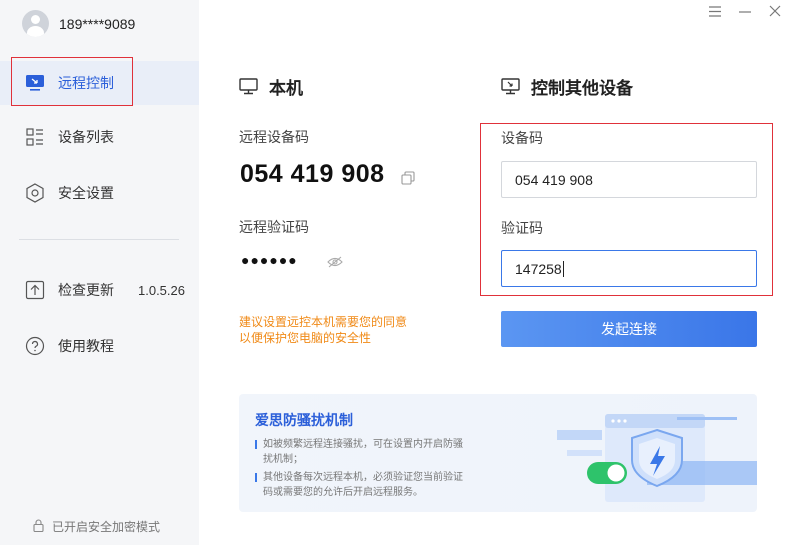 The image size is (799, 545). What do you see at coordinates (86, 137) in the screenshot?
I see `sidebar-item-label: 设备列表` at bounding box center [86, 137].